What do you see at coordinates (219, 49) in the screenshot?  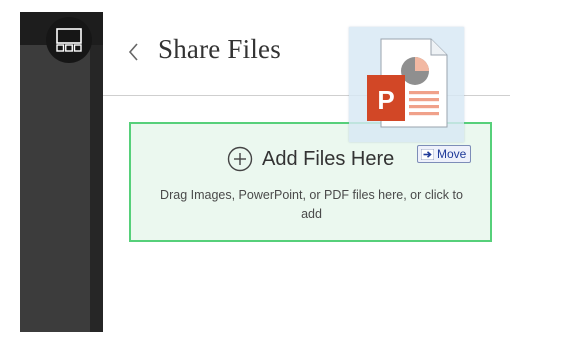 I see `page-title: Share Files` at bounding box center [219, 49].